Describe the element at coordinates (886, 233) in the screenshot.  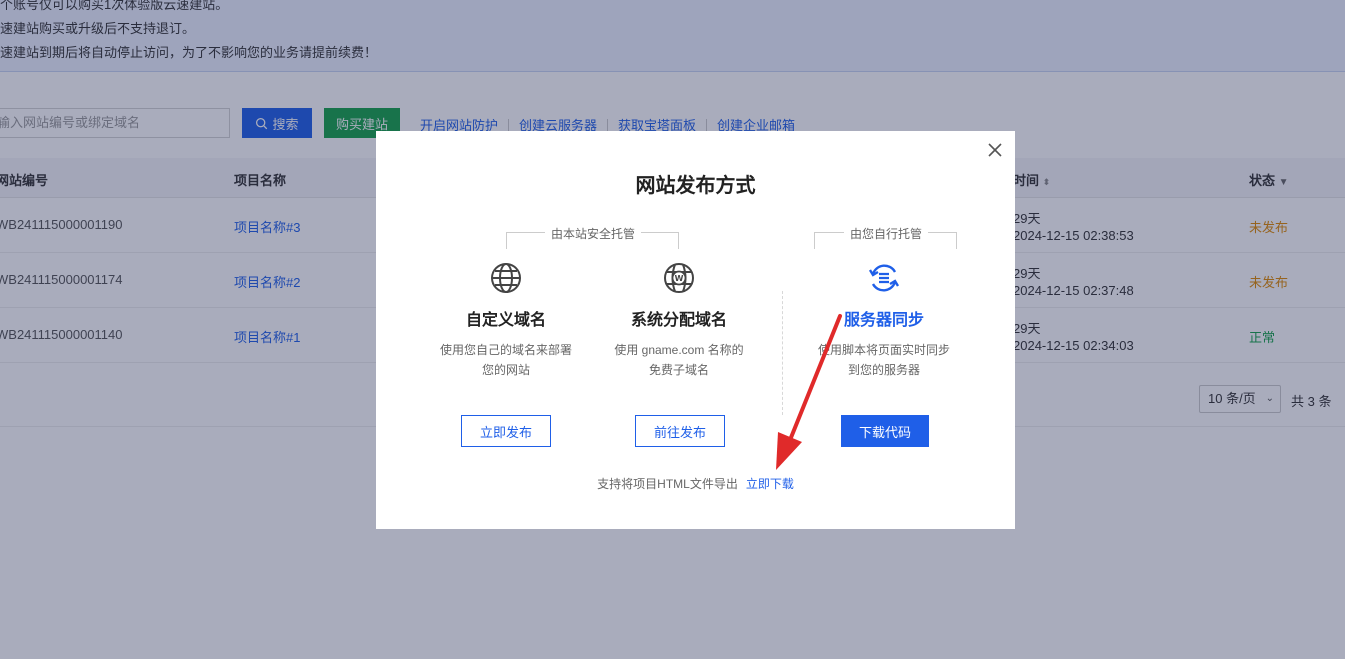
I see `group-label-self: 由您自行托管` at that location.